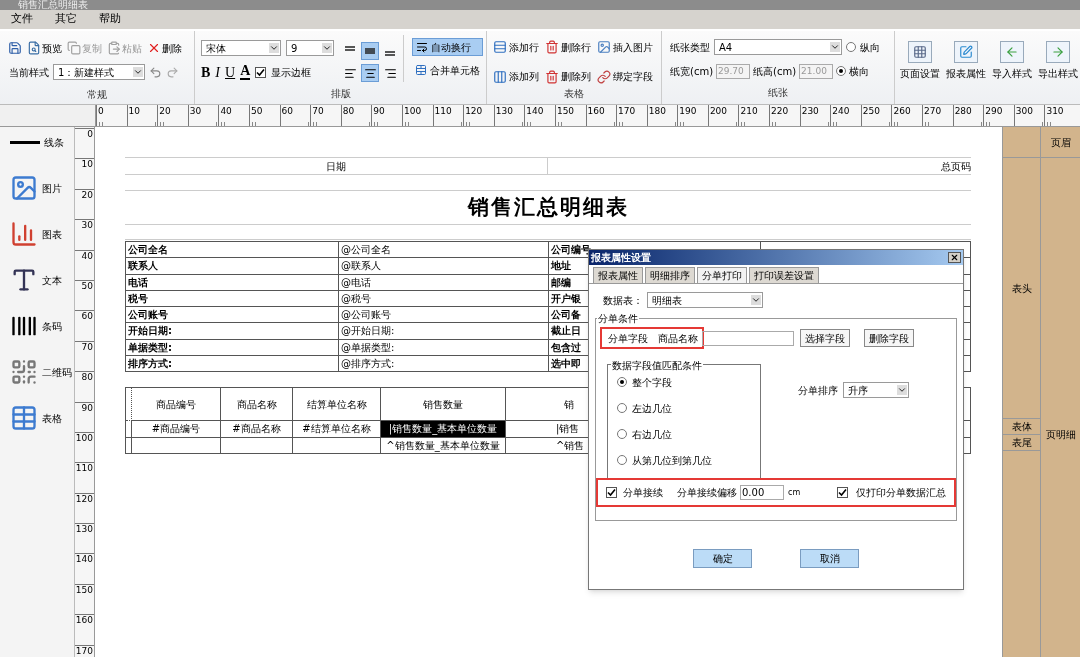  I want to click on text-style-button: I, so click(217, 72).